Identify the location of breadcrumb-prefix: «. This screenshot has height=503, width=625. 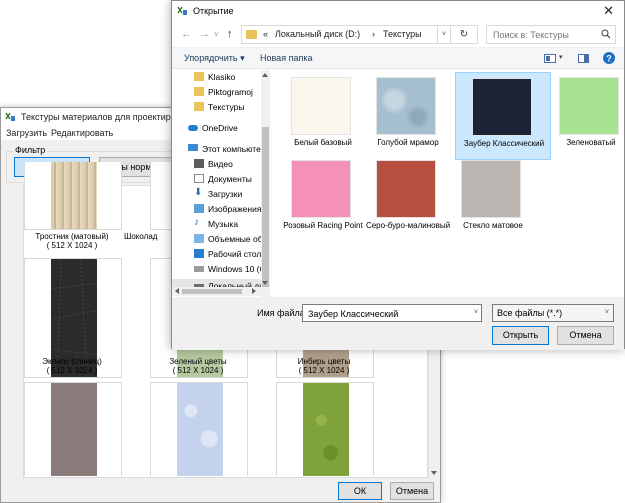
(265, 34).